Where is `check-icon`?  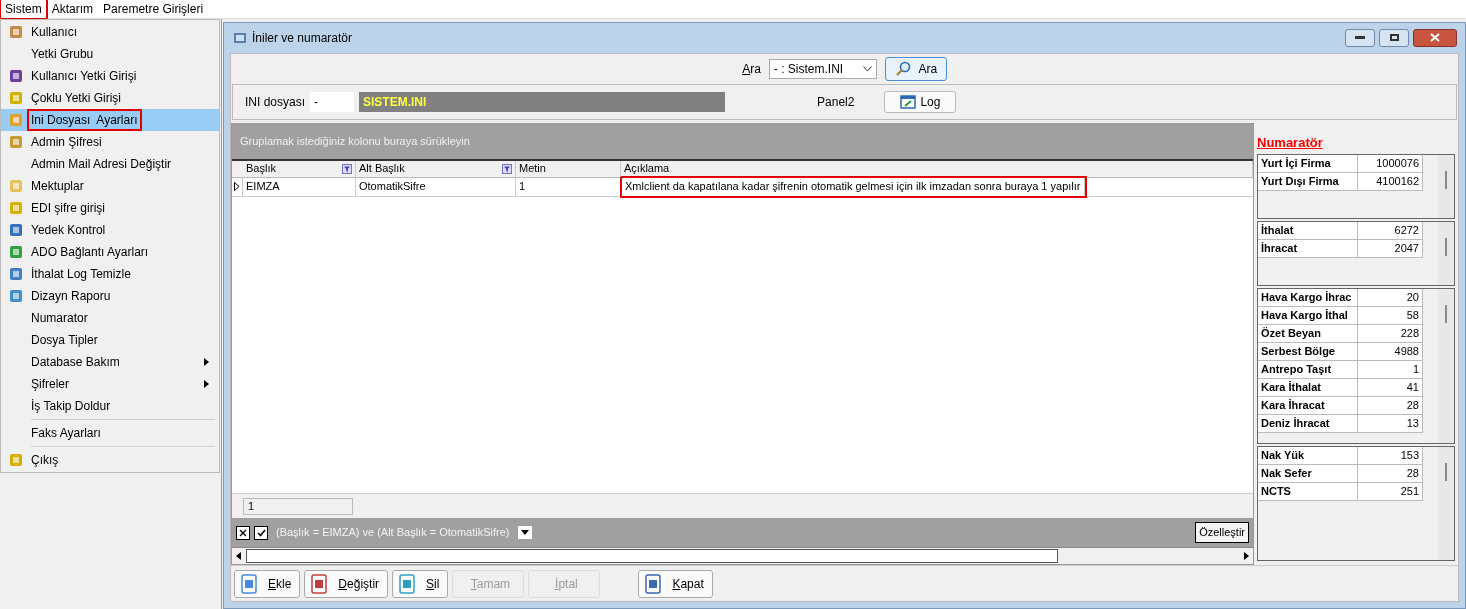 check-icon is located at coordinates (261, 532).